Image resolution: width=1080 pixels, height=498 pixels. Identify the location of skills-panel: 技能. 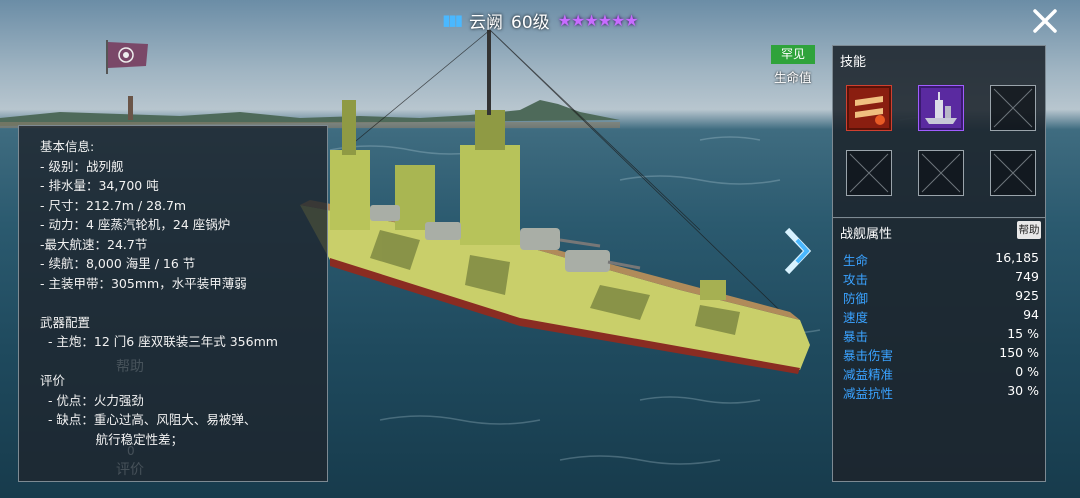
(939, 132).